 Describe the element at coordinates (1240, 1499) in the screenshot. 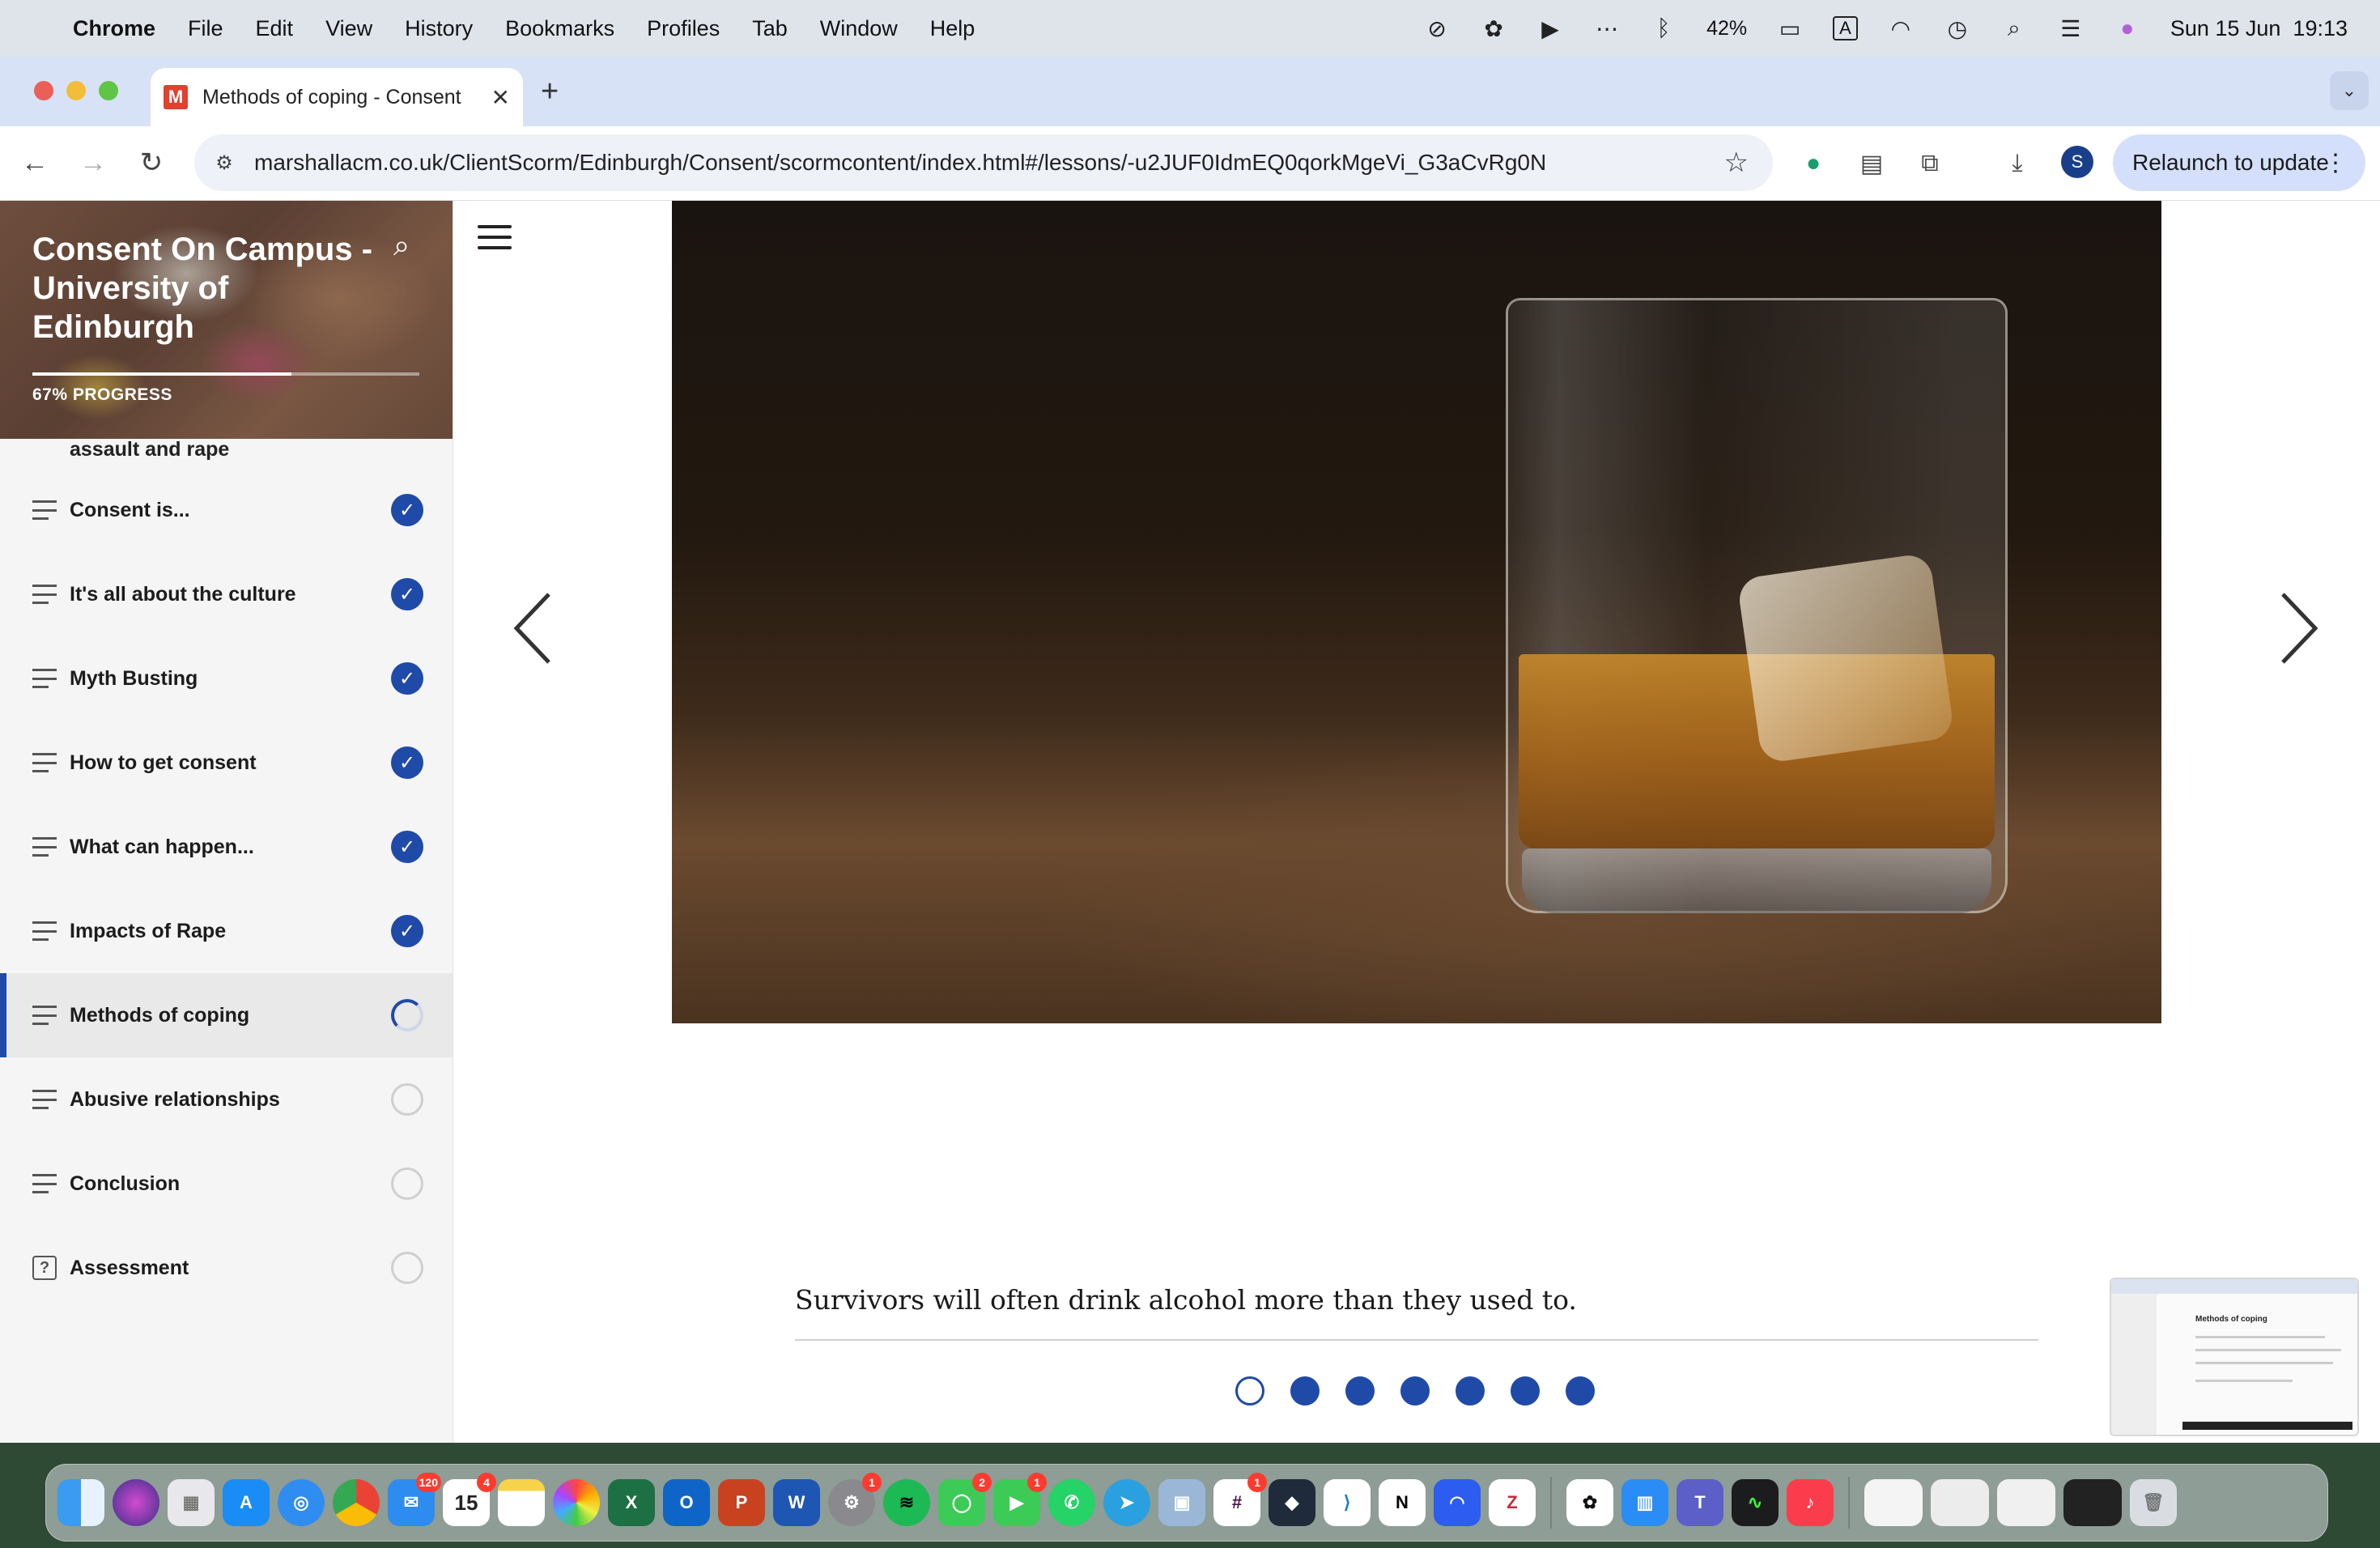

I see `slack-icon: #1` at that location.